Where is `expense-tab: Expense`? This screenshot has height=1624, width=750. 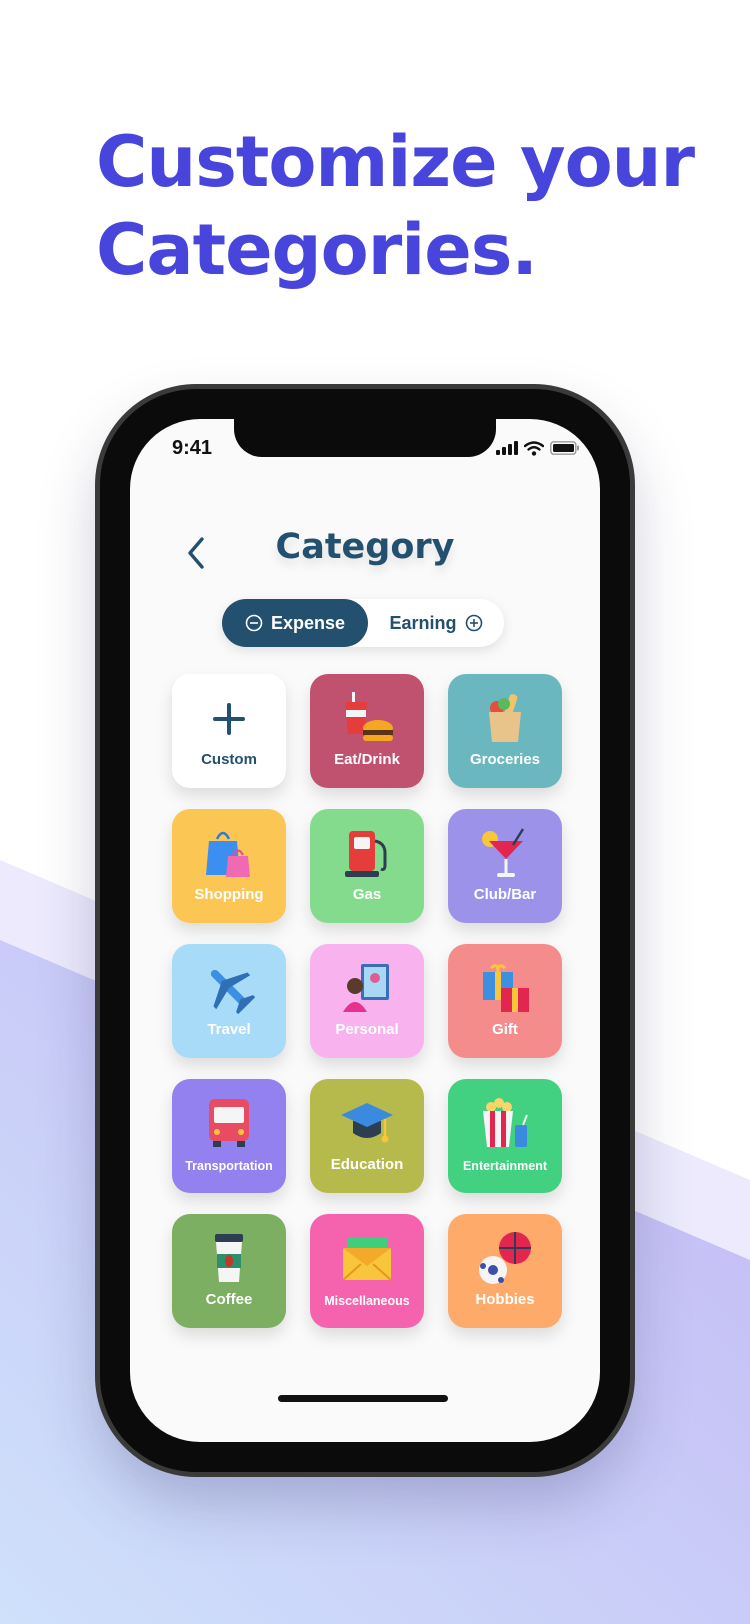 expense-tab: Expense is located at coordinates (295, 623).